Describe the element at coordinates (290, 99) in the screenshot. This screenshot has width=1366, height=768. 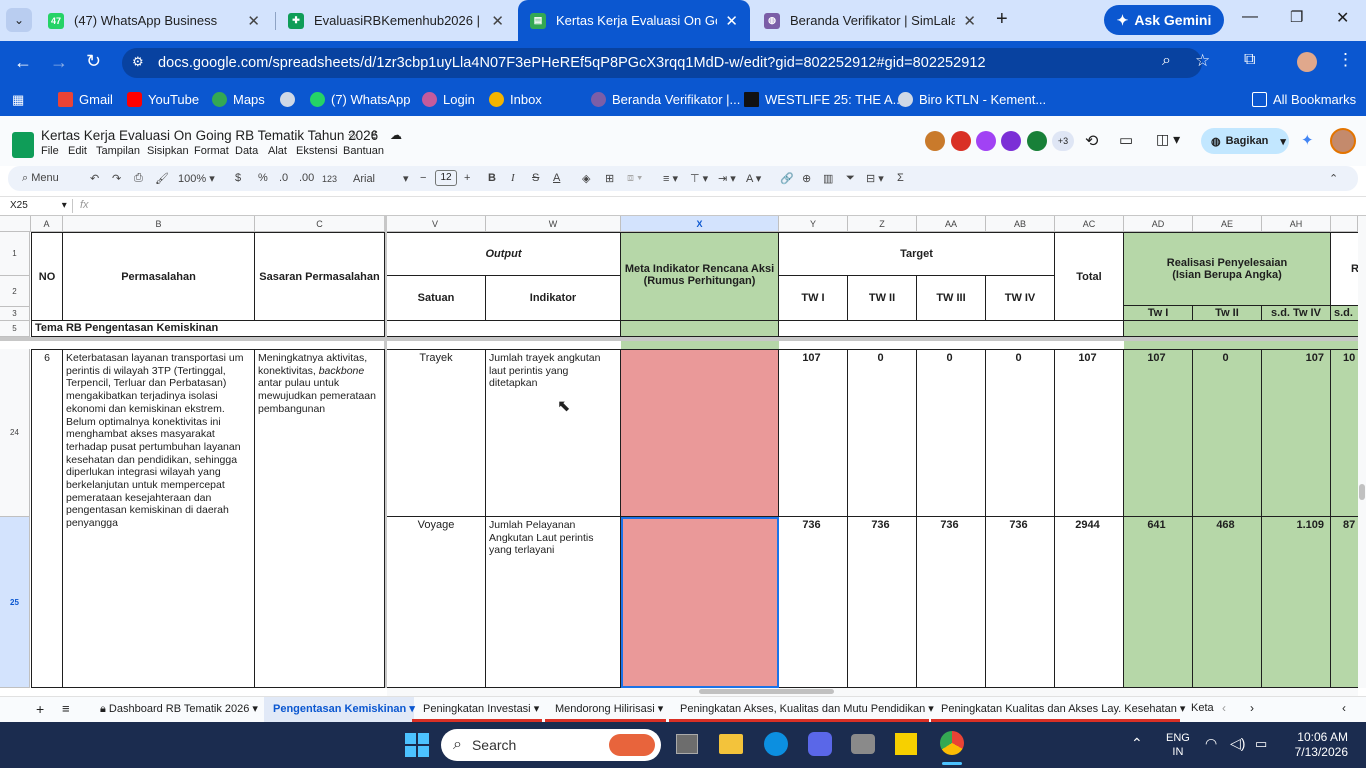
I see `bookmark-globe` at that location.